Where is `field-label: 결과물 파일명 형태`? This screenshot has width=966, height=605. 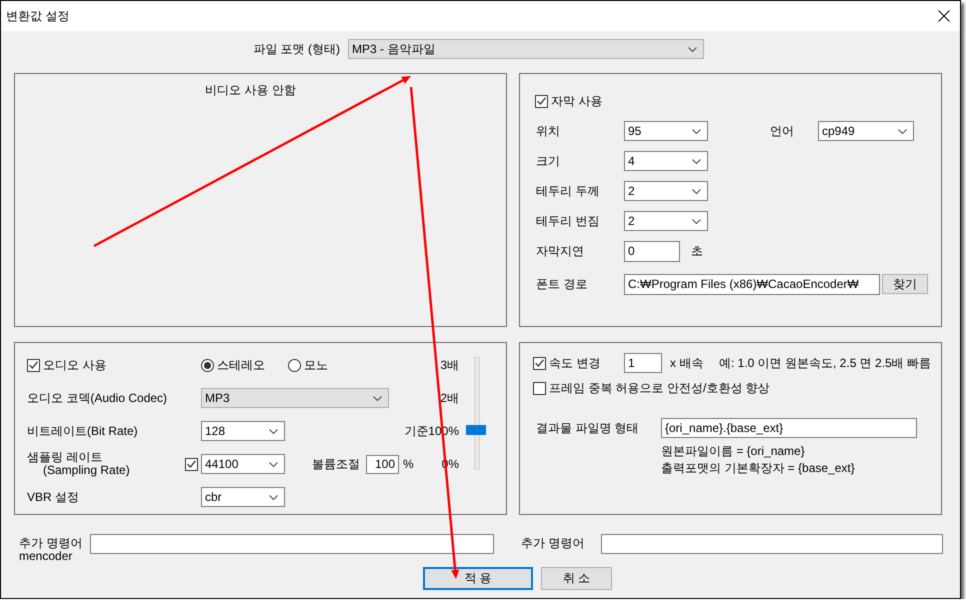
field-label: 결과물 파일명 형태 is located at coordinates (587, 428).